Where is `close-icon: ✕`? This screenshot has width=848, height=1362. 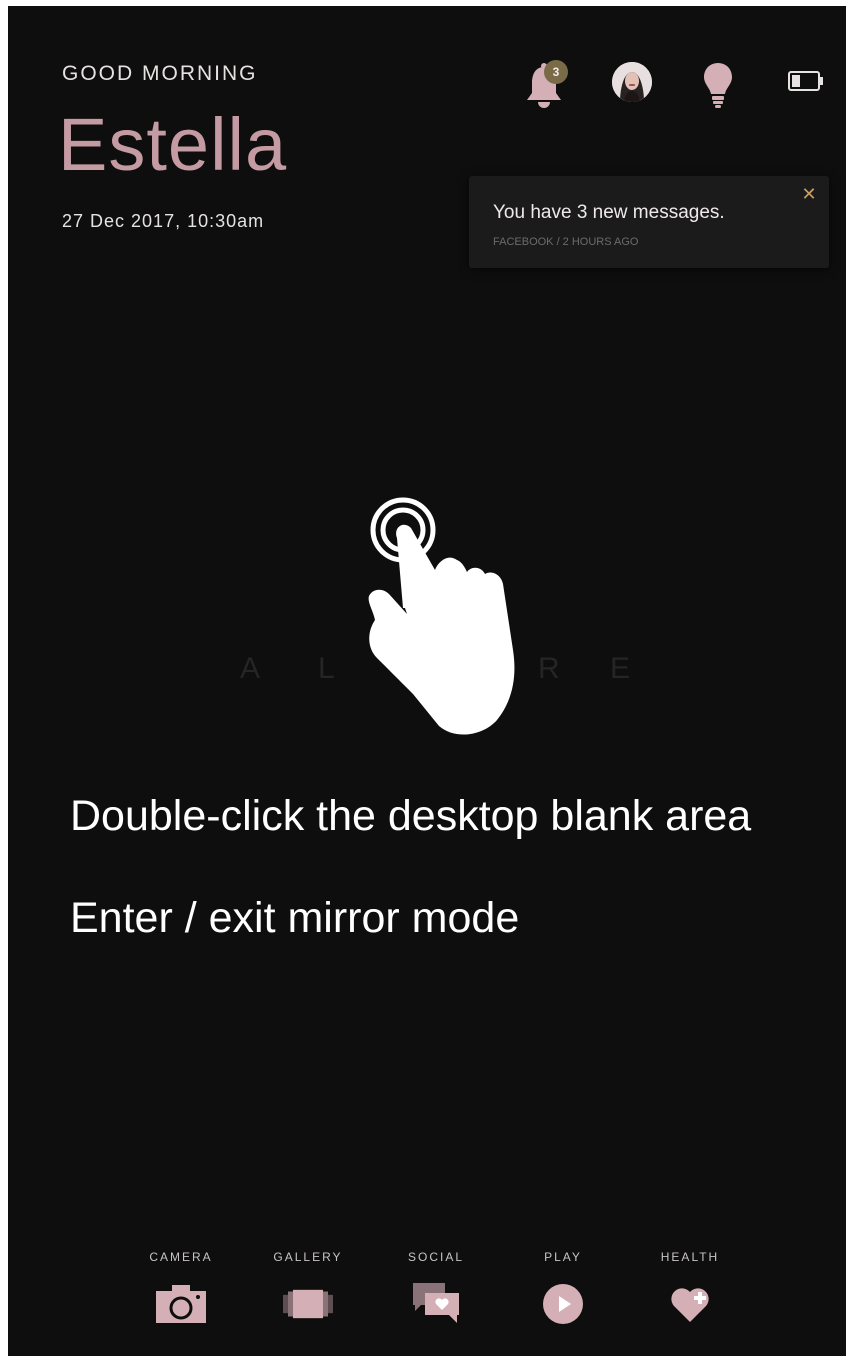 close-icon: ✕ is located at coordinates (809, 194).